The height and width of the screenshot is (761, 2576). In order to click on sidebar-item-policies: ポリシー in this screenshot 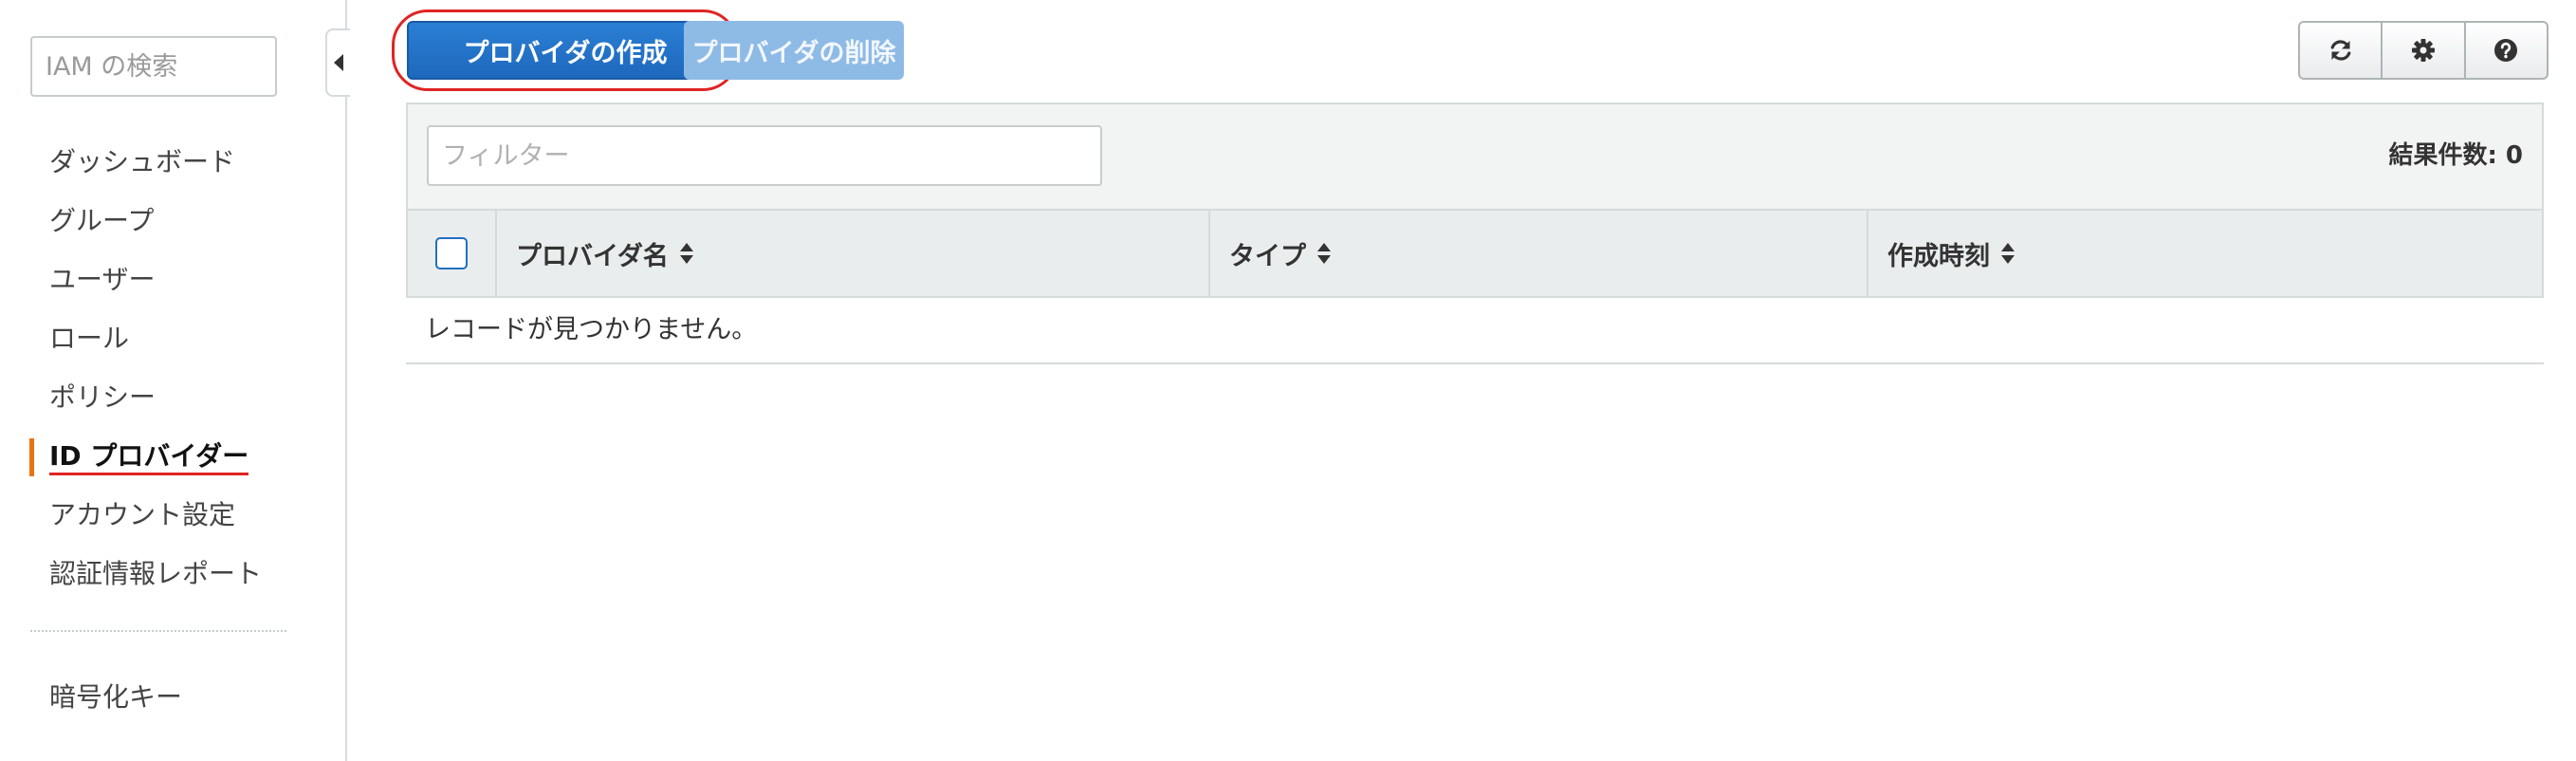, I will do `click(173, 397)`.